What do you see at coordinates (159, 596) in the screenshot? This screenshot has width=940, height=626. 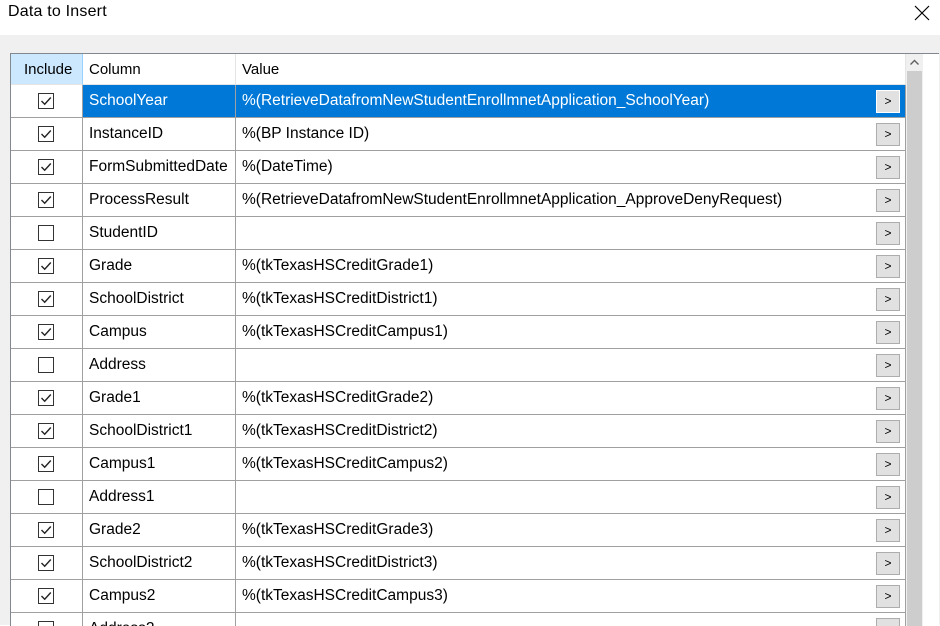 I see `column-name-cell: Campus2` at bounding box center [159, 596].